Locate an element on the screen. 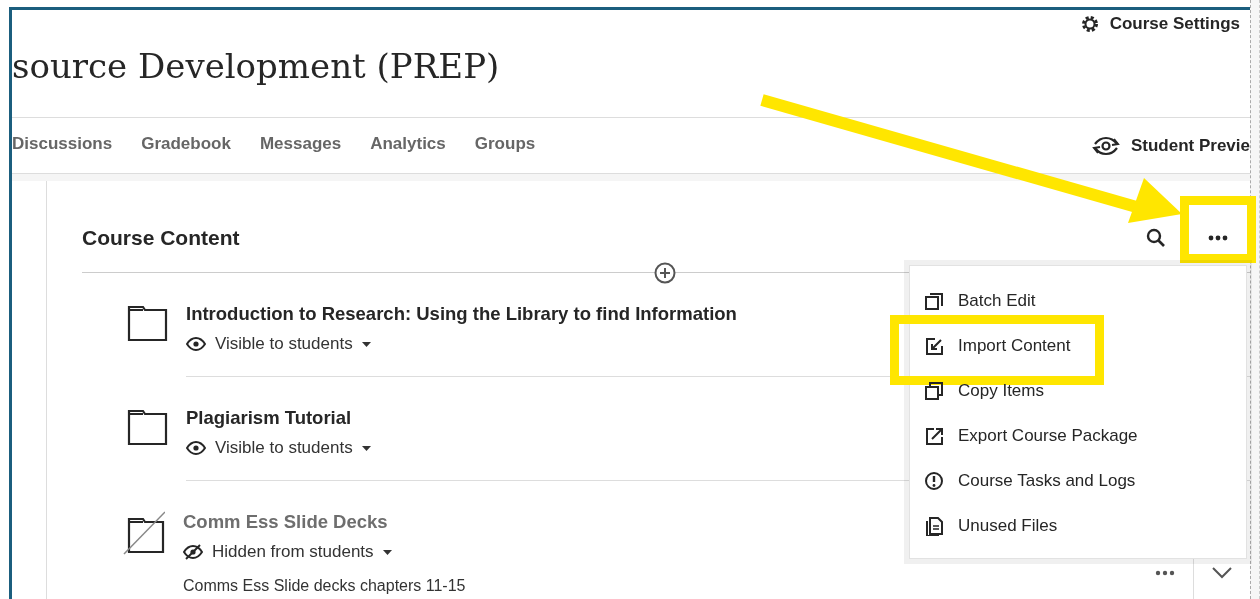  course-title: source Development (PREP) is located at coordinates (256, 66).